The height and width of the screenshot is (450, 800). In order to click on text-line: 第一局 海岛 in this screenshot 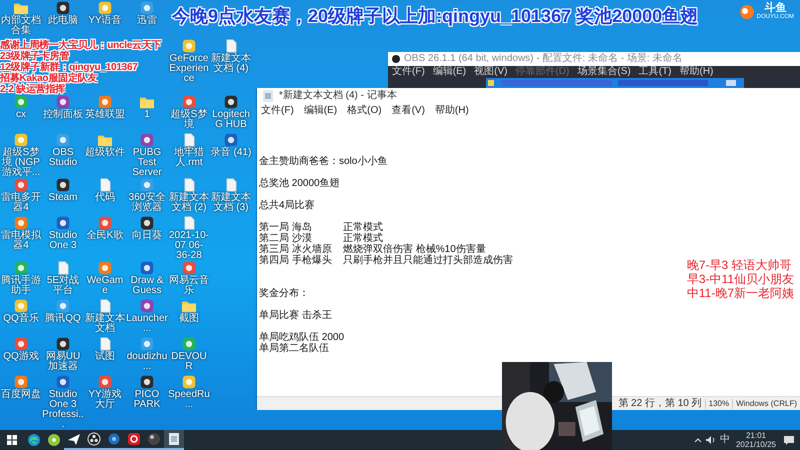, I will do `click(286, 227)`.